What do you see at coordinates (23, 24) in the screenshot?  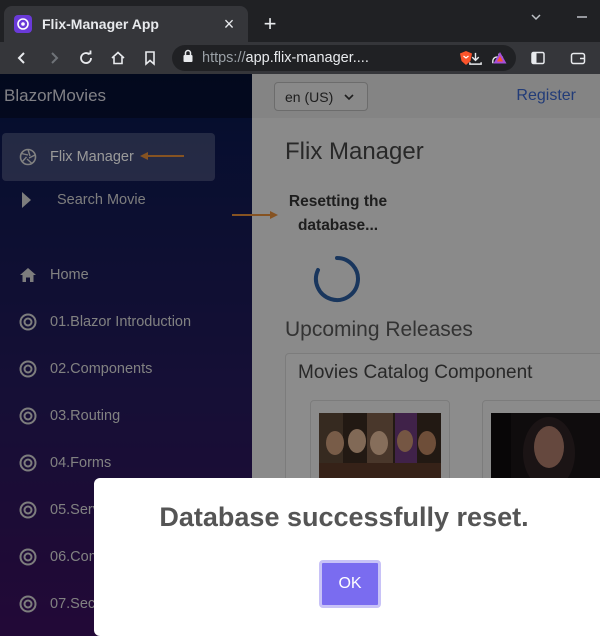 I see `app-favicon-icon` at bounding box center [23, 24].